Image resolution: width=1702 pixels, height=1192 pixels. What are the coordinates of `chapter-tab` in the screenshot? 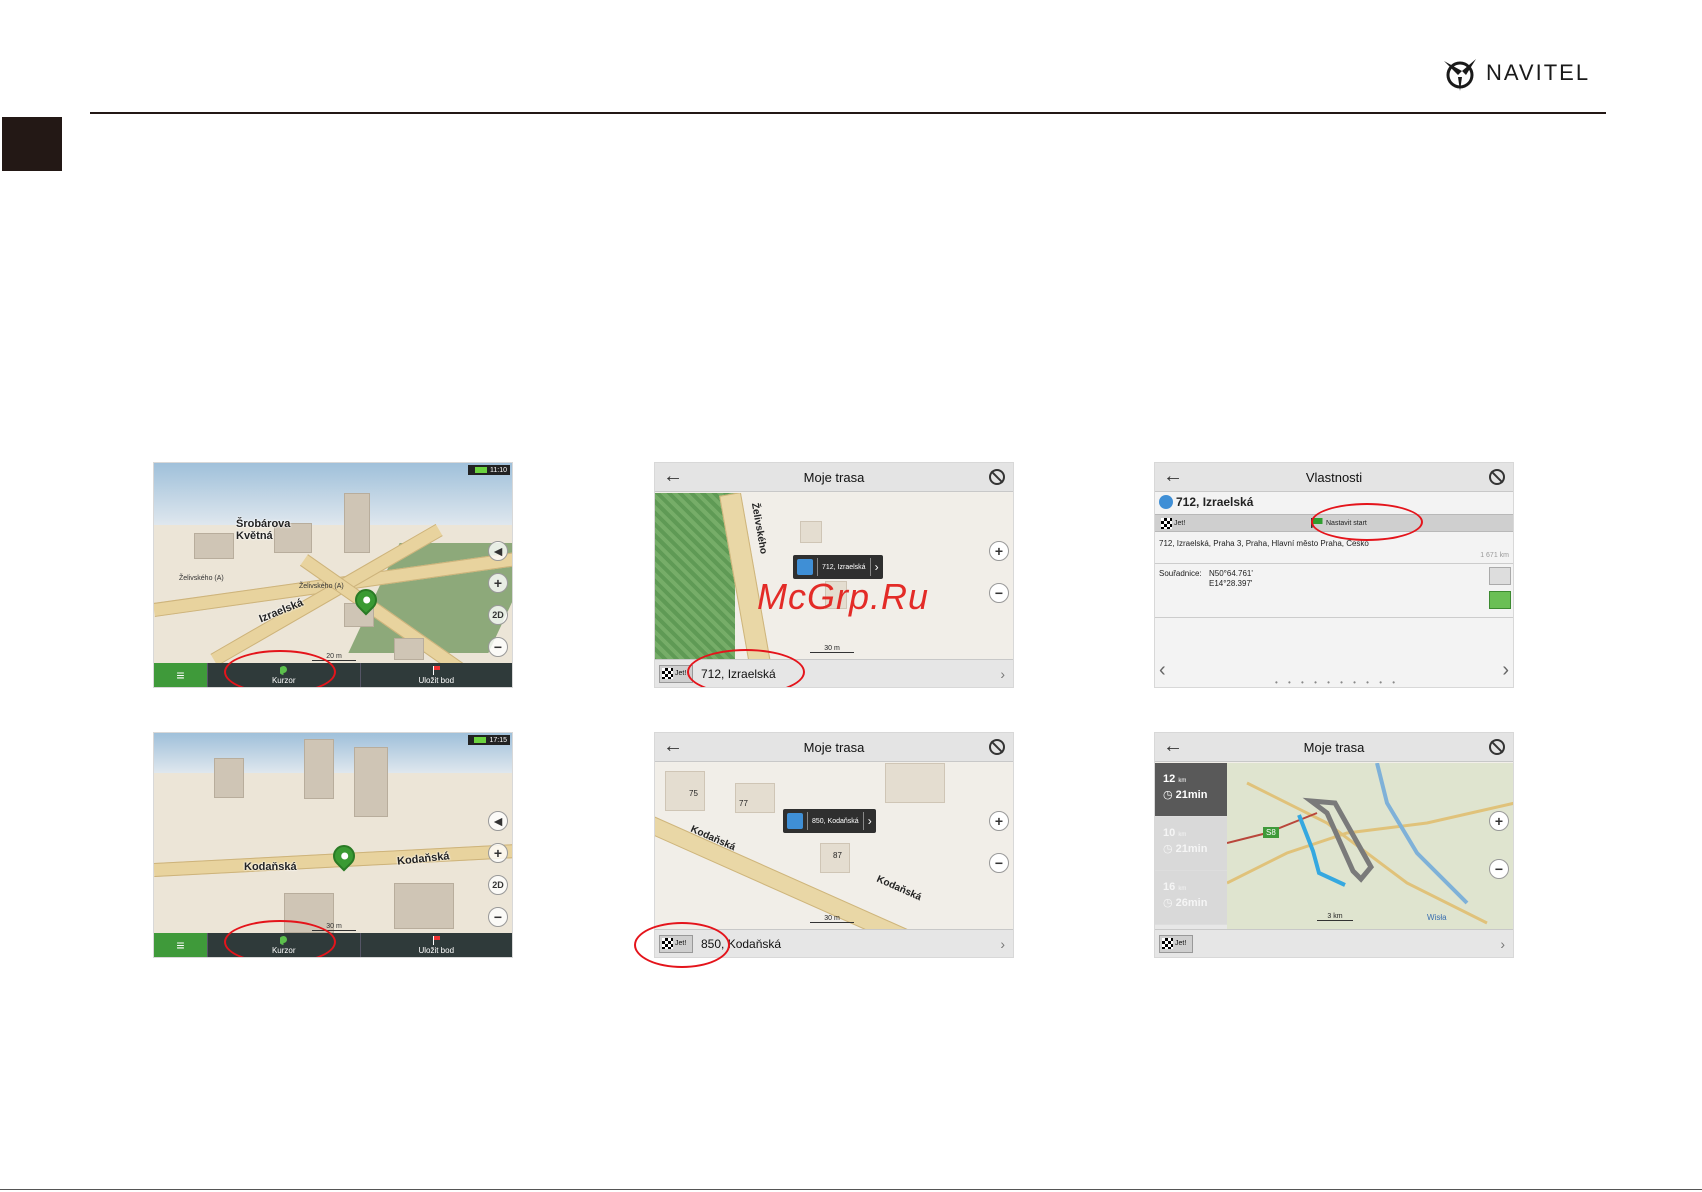 It's located at (32, 144).